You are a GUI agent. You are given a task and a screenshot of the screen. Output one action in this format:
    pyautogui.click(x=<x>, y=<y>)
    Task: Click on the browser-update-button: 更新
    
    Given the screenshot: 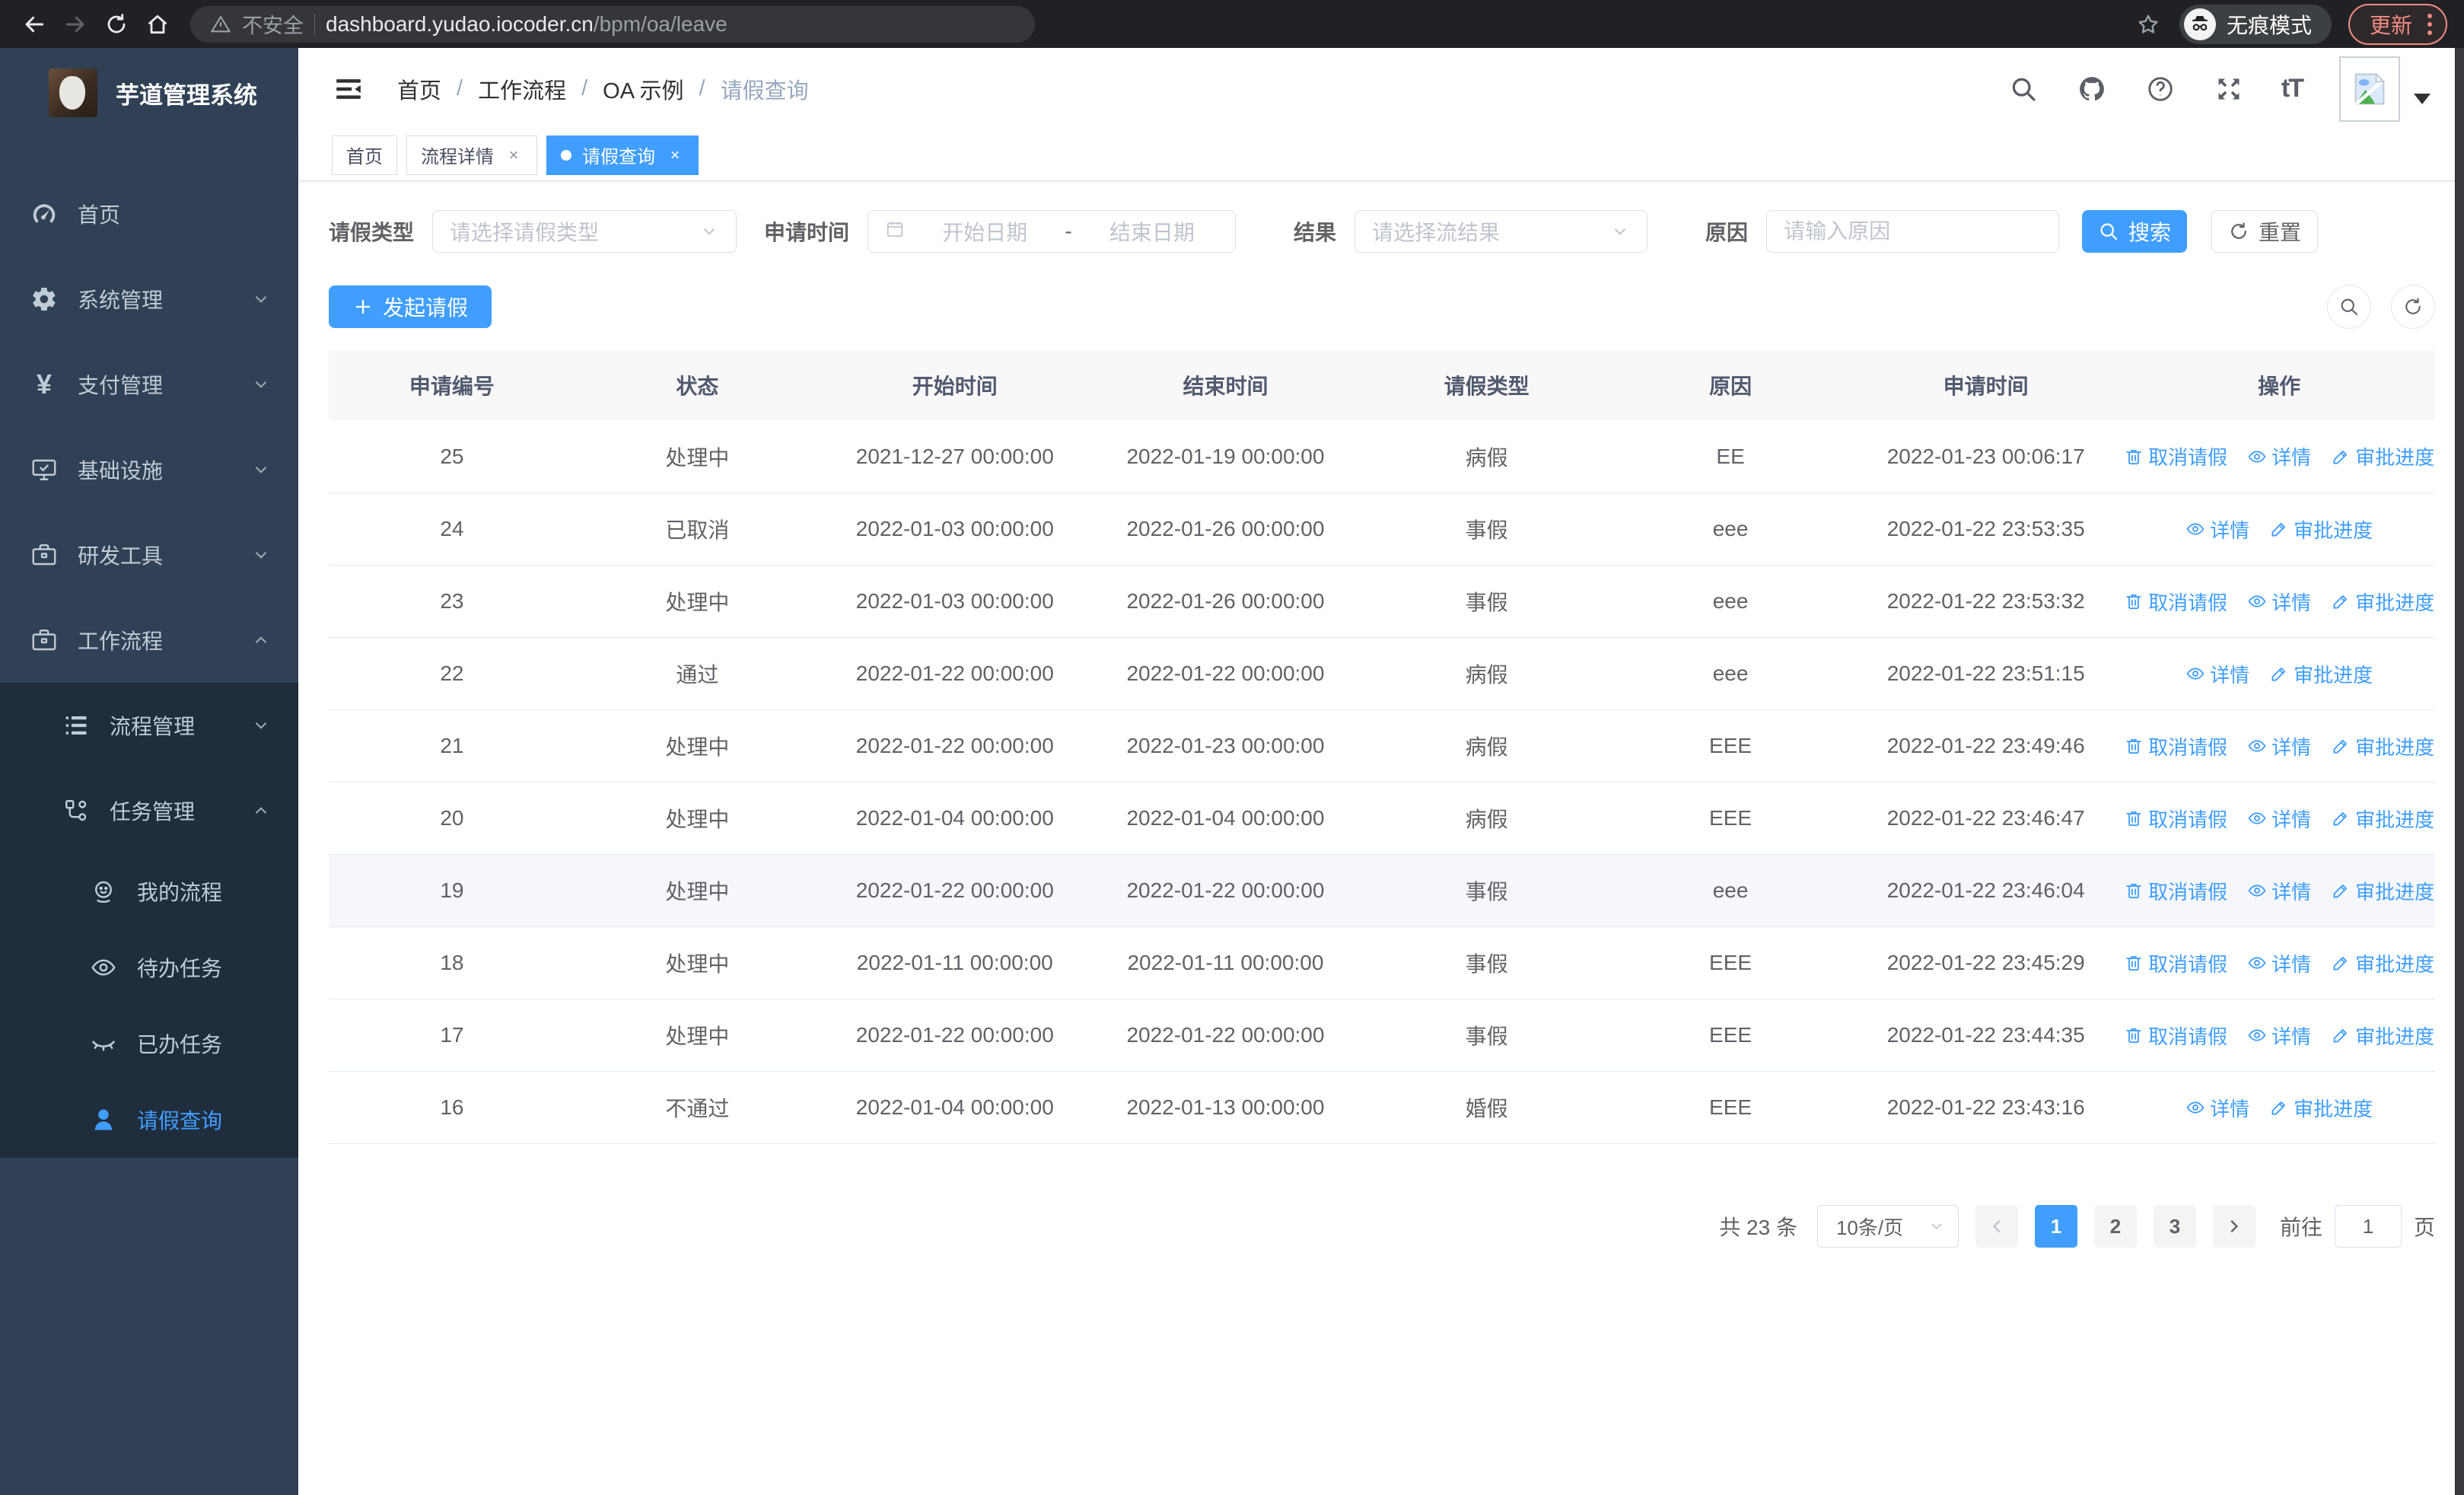 What is the action you would take?
    pyautogui.click(x=2397, y=24)
    